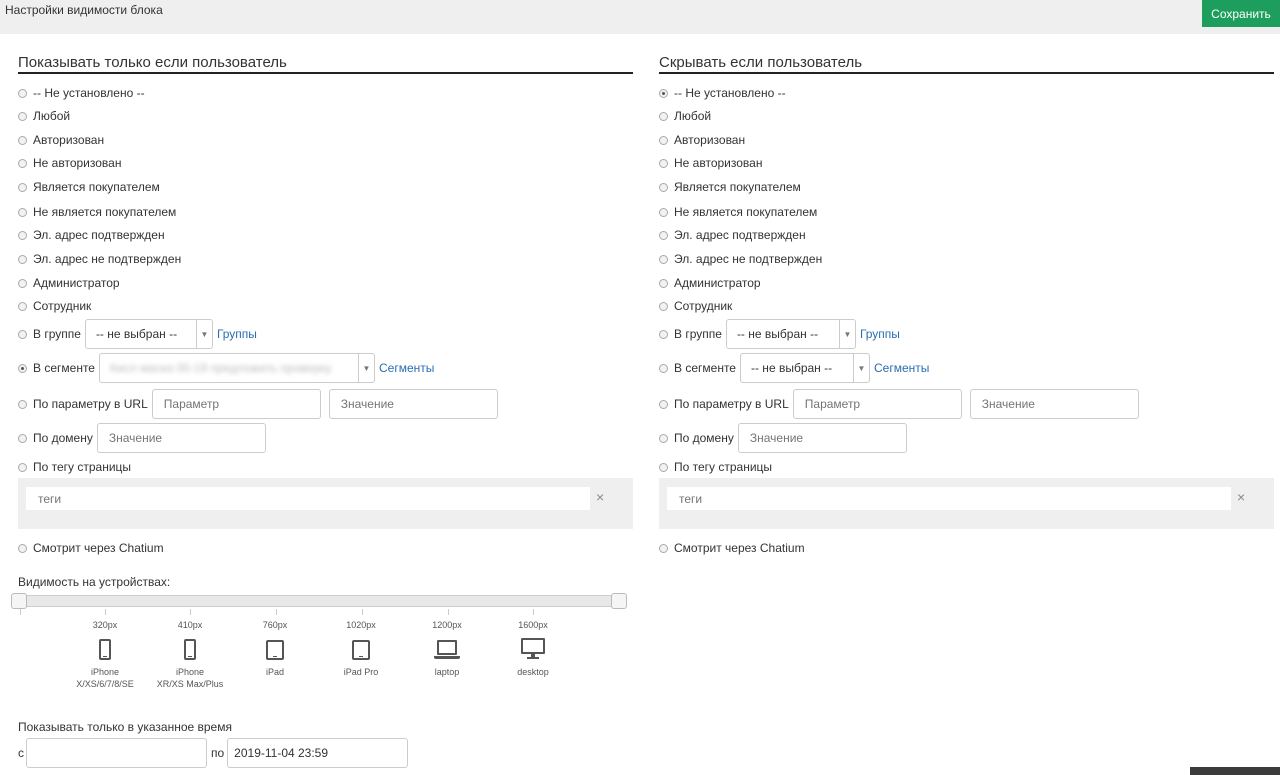  Describe the element at coordinates (61, 140) in the screenshot. I see `show-option-2: Авторизован` at that location.